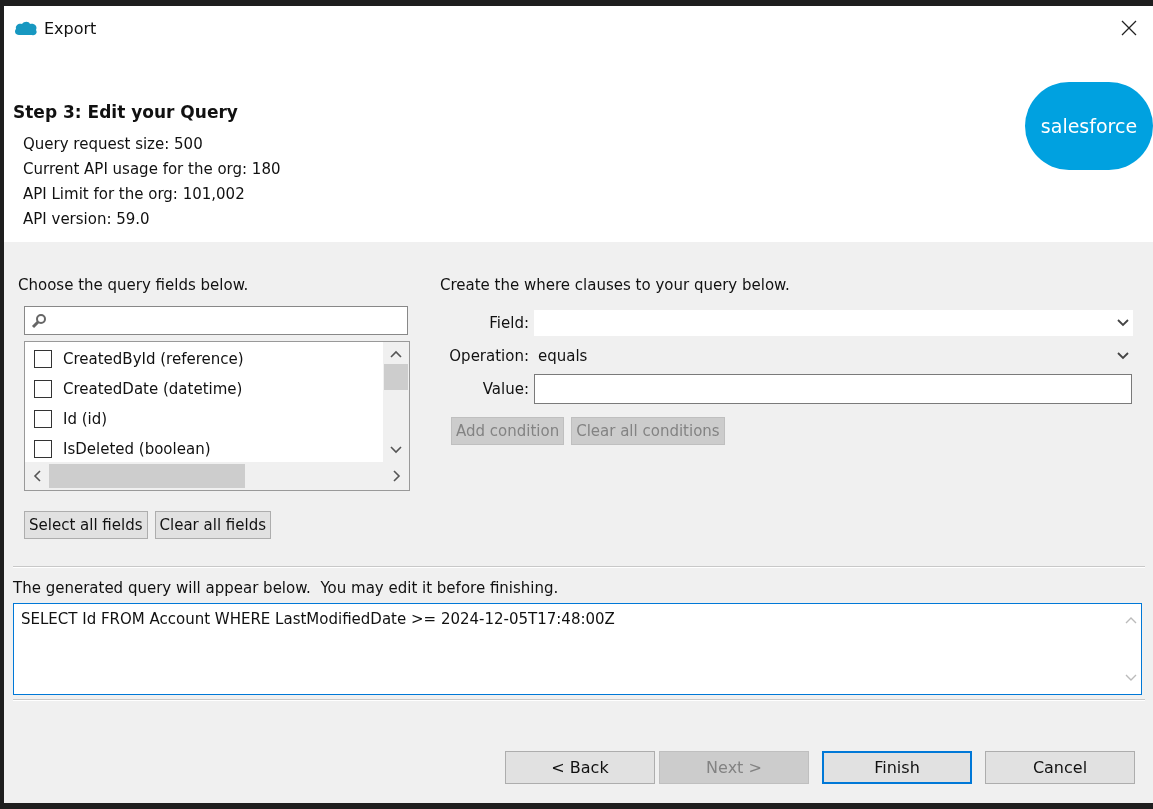 The height and width of the screenshot is (809, 1153). I want to click on scroll-up-icon, so click(396, 354).